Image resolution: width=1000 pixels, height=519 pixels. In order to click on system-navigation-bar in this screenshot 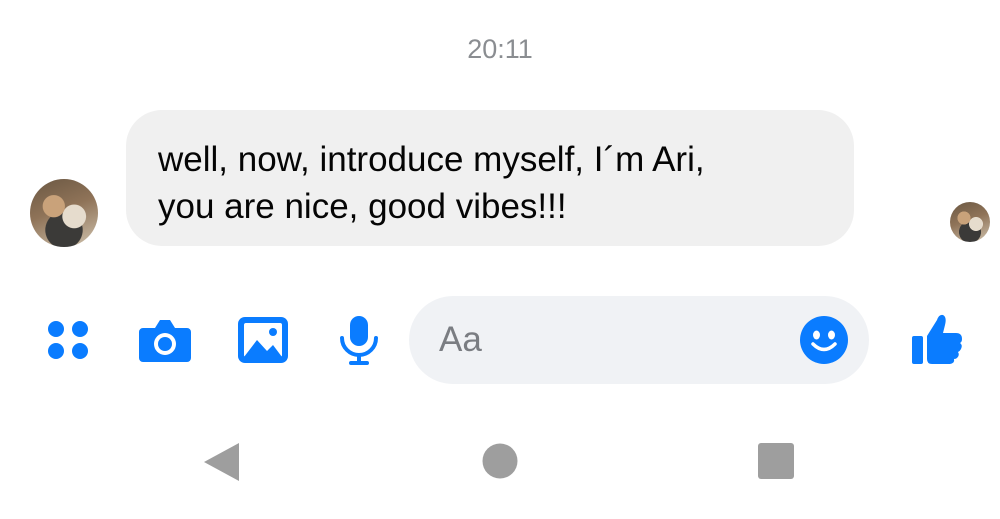, I will do `click(500, 461)`.